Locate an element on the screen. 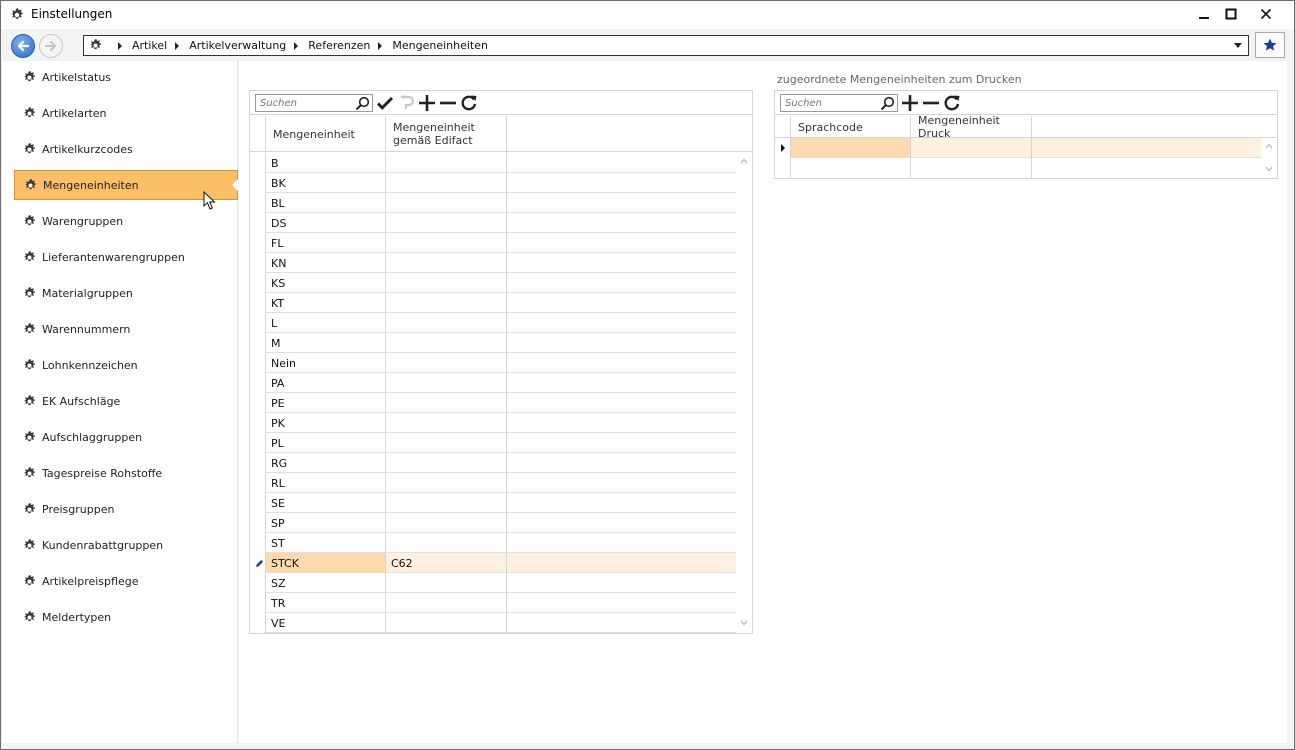  mengeneinheit-cell: SE is located at coordinates (326, 503).